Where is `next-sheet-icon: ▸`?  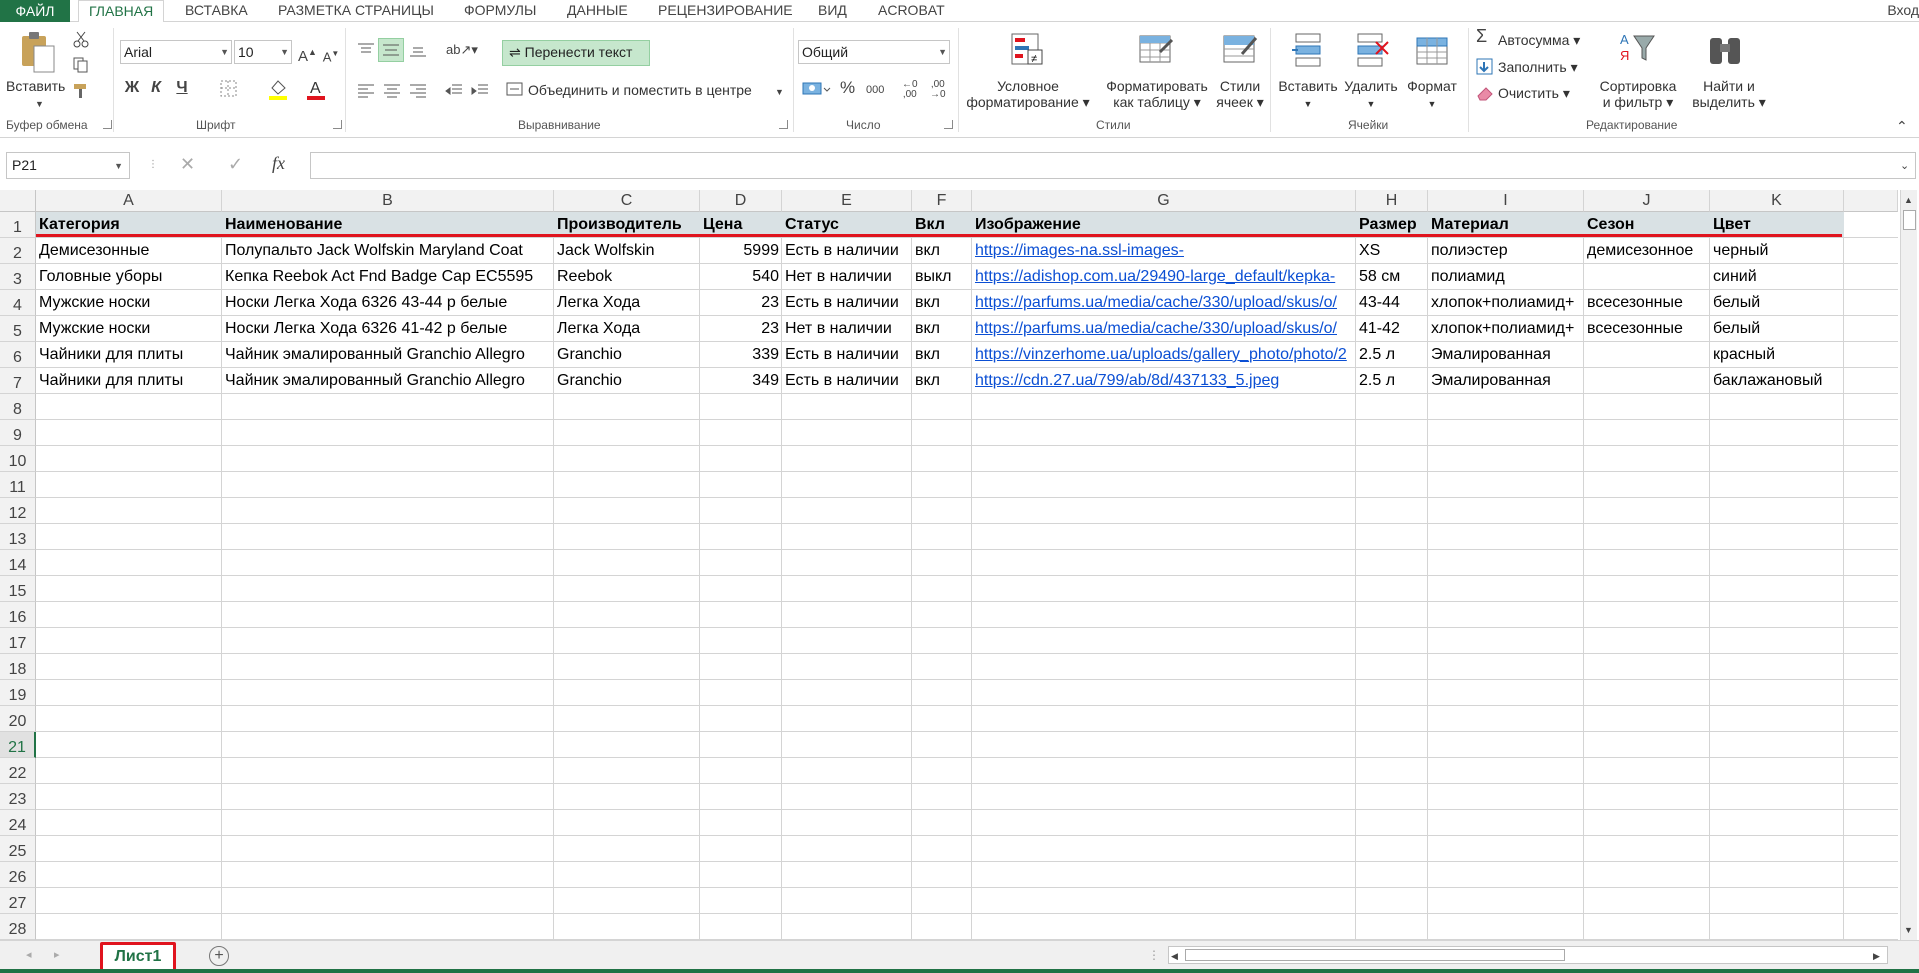
next-sheet-icon: ▸ is located at coordinates (57, 955).